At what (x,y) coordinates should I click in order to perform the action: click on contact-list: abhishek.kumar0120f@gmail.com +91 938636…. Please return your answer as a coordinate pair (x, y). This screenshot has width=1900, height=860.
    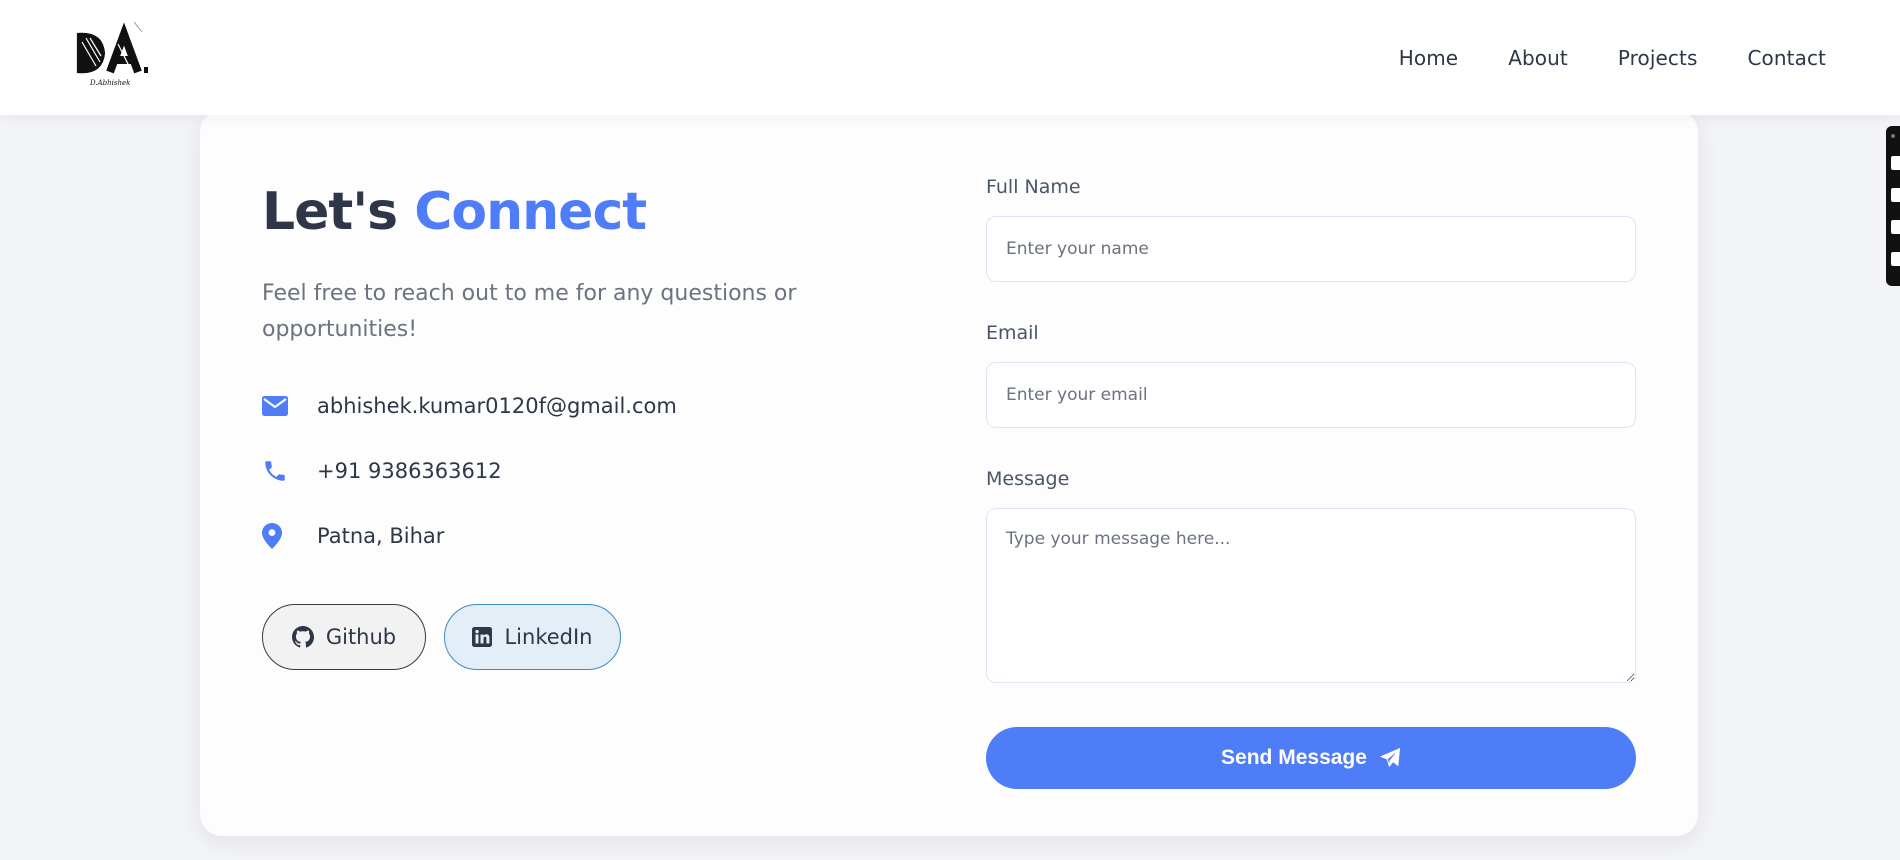
    Looking at the image, I should click on (582, 471).